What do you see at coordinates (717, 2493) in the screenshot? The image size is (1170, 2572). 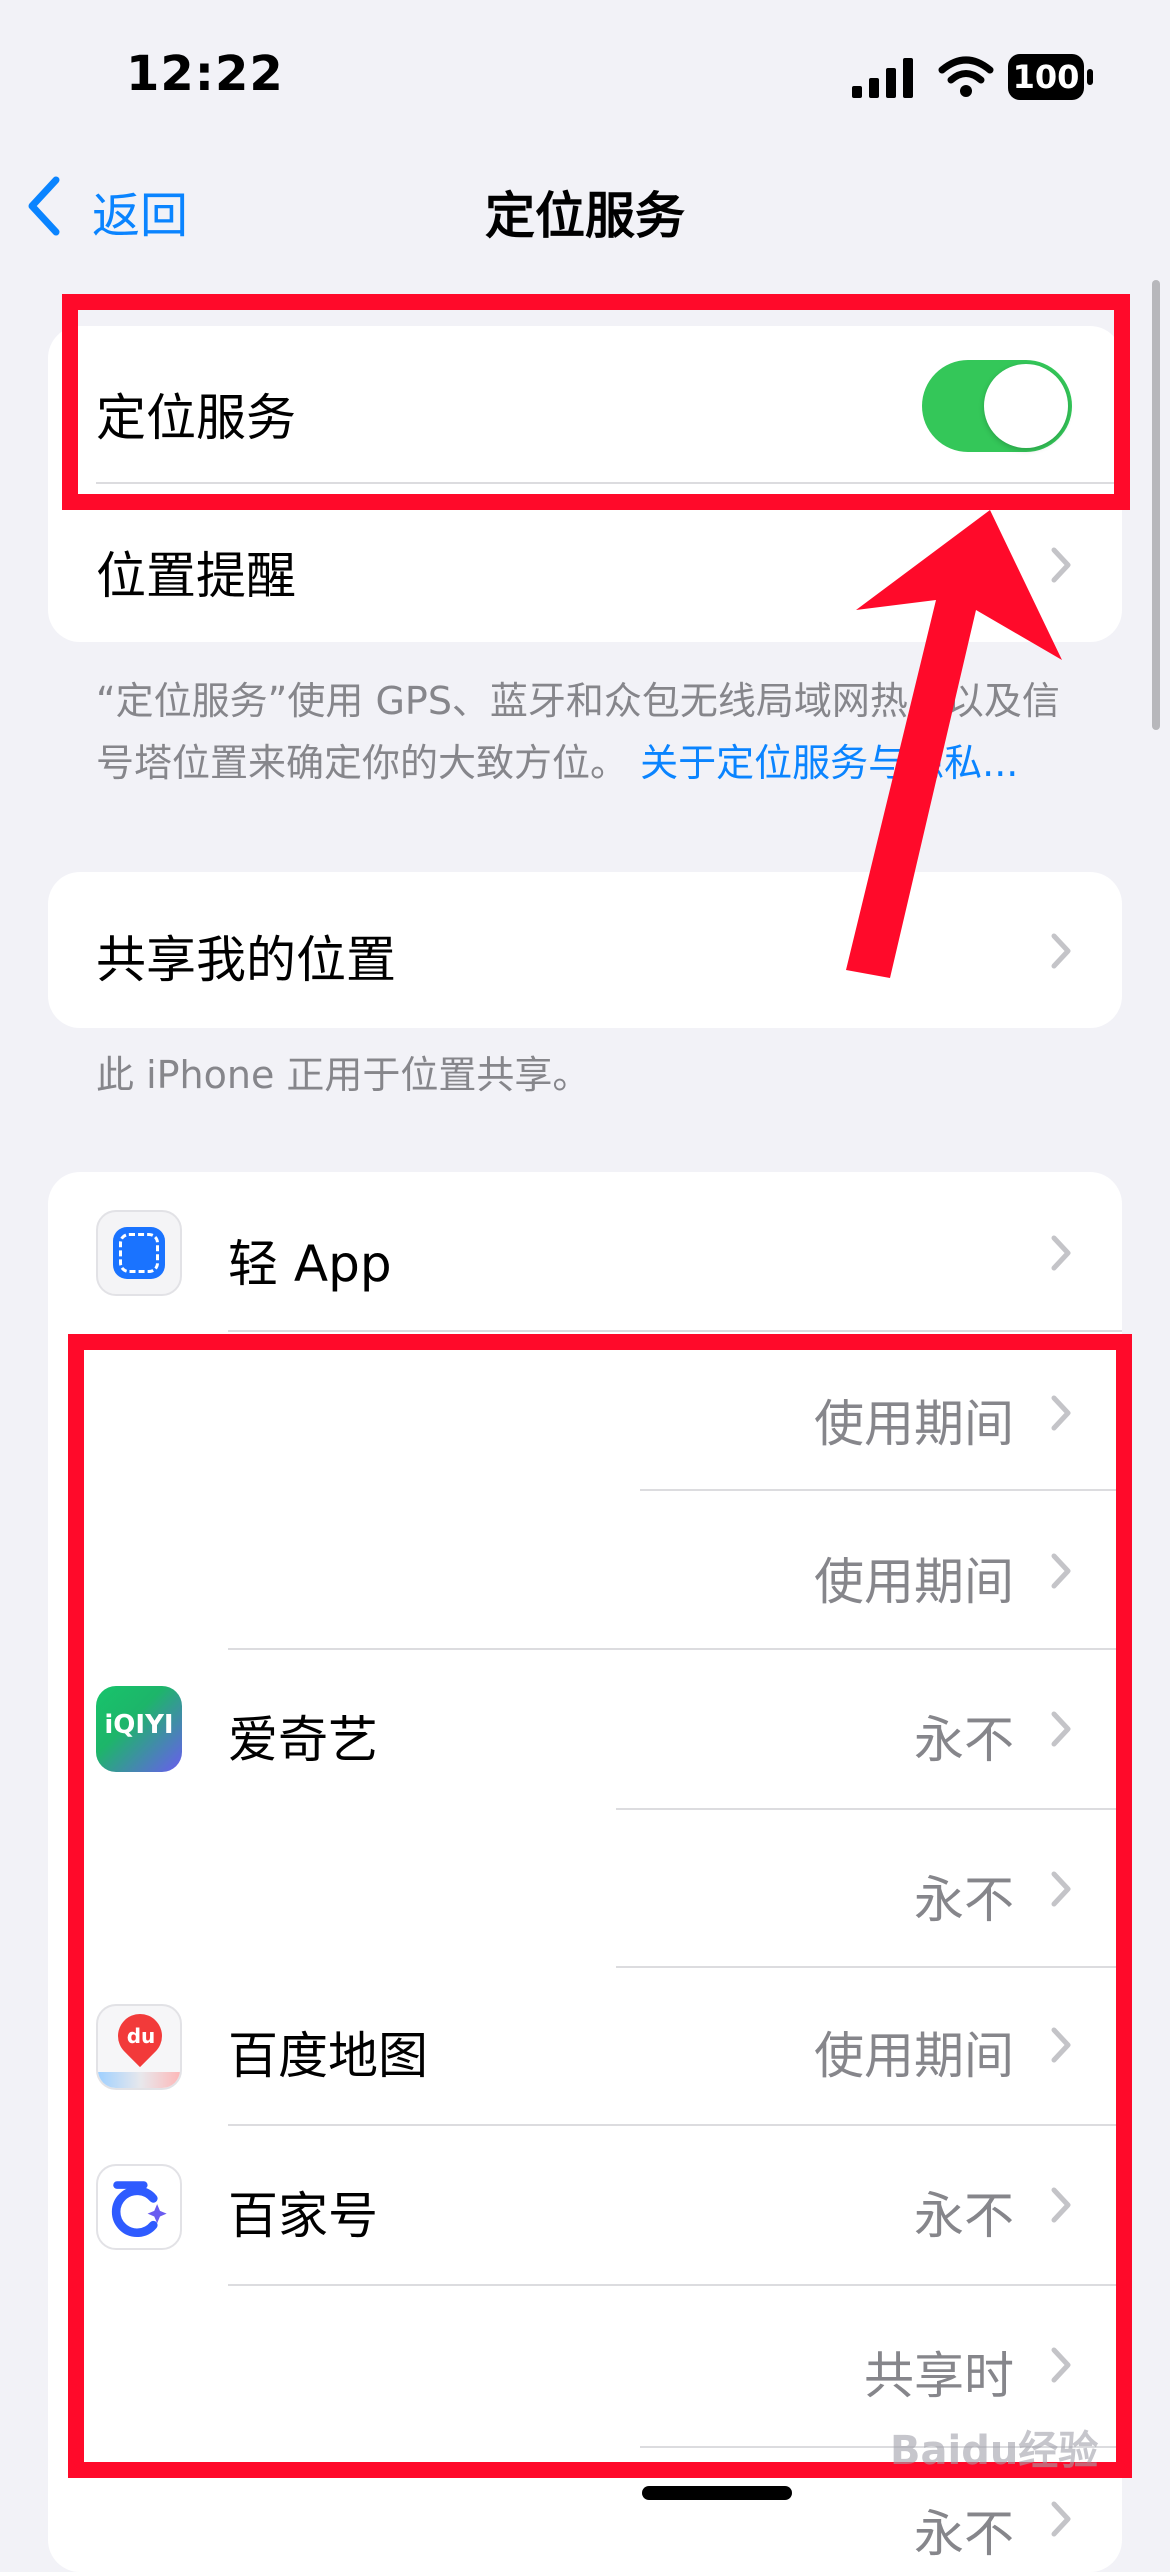 I see `home-indicator` at bounding box center [717, 2493].